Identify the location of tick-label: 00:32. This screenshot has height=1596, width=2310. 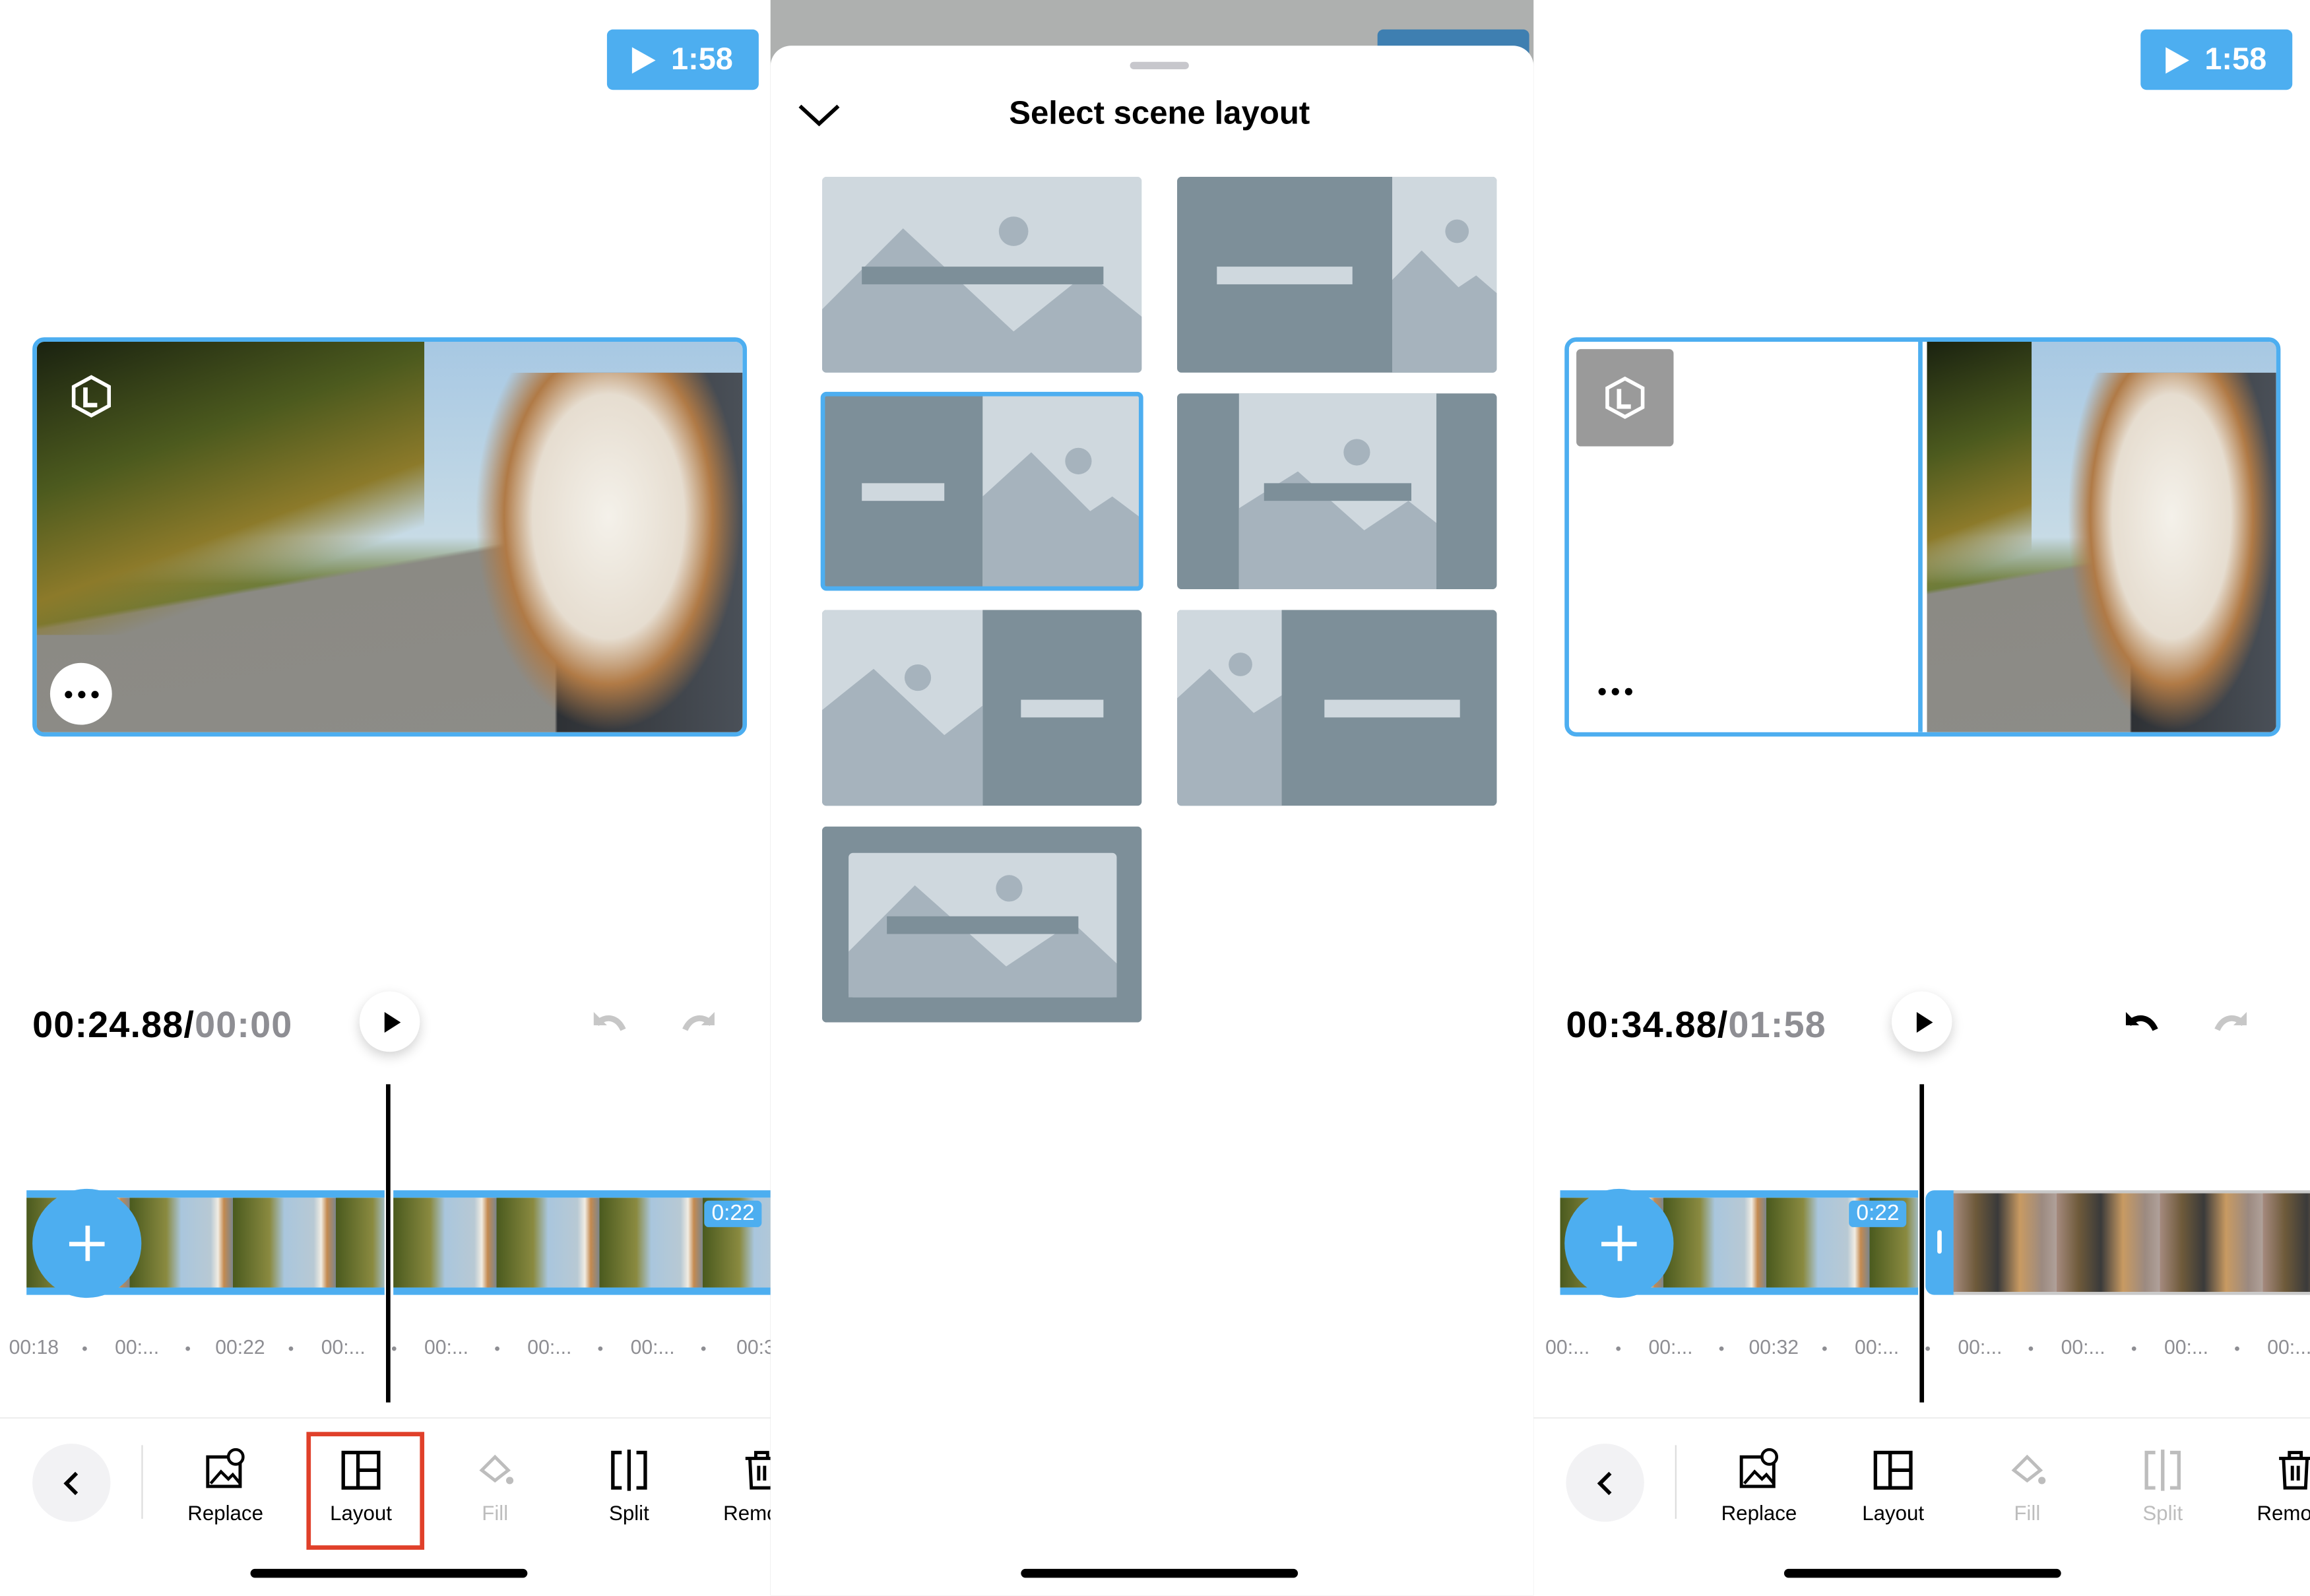
(1774, 1347).